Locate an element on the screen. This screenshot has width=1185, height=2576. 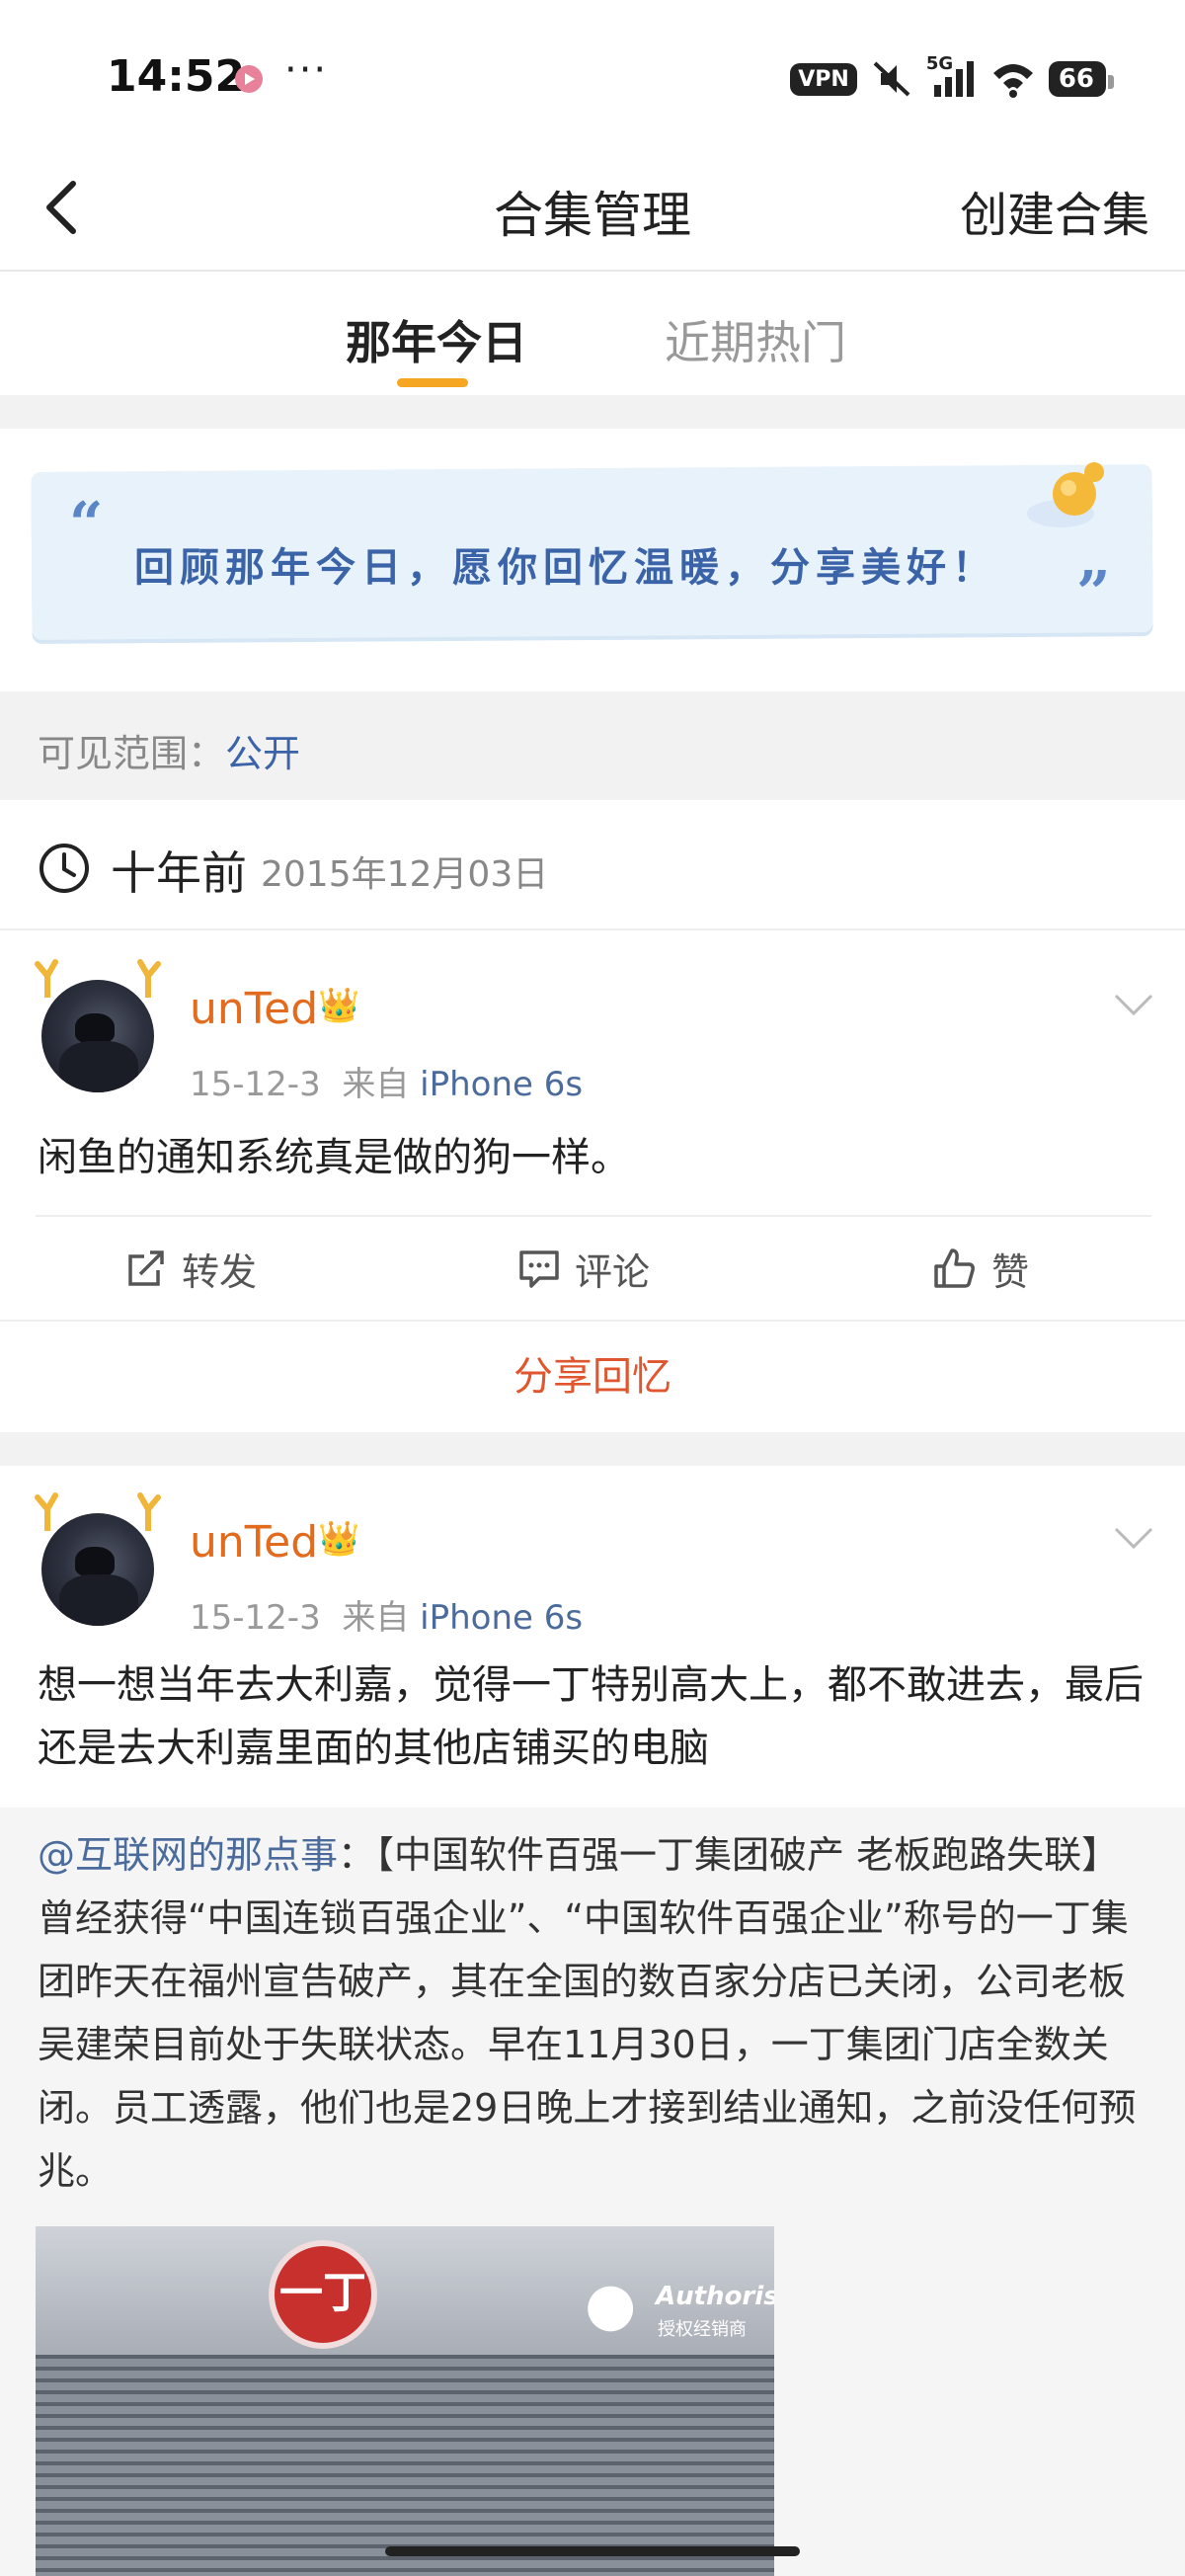
active-tab-indicator is located at coordinates (433, 382).